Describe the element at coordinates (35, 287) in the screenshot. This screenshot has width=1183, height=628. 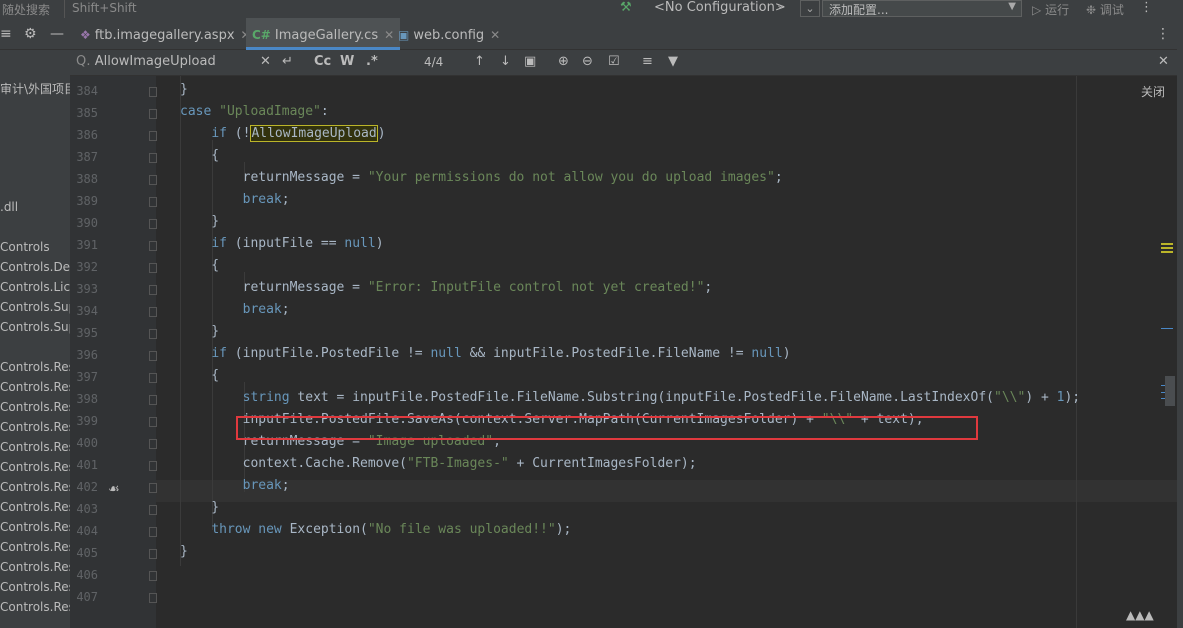
I see `tree-item: Controls.Lice` at that location.